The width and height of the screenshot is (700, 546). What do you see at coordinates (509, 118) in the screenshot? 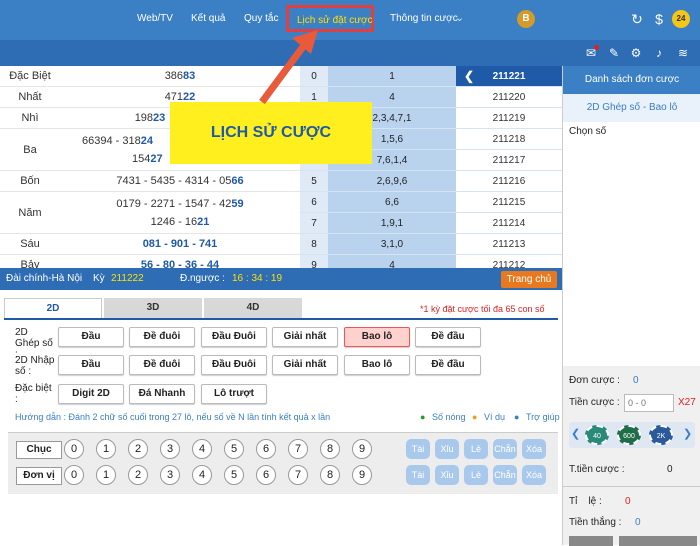
I see `ky-item: 211219` at bounding box center [509, 118].